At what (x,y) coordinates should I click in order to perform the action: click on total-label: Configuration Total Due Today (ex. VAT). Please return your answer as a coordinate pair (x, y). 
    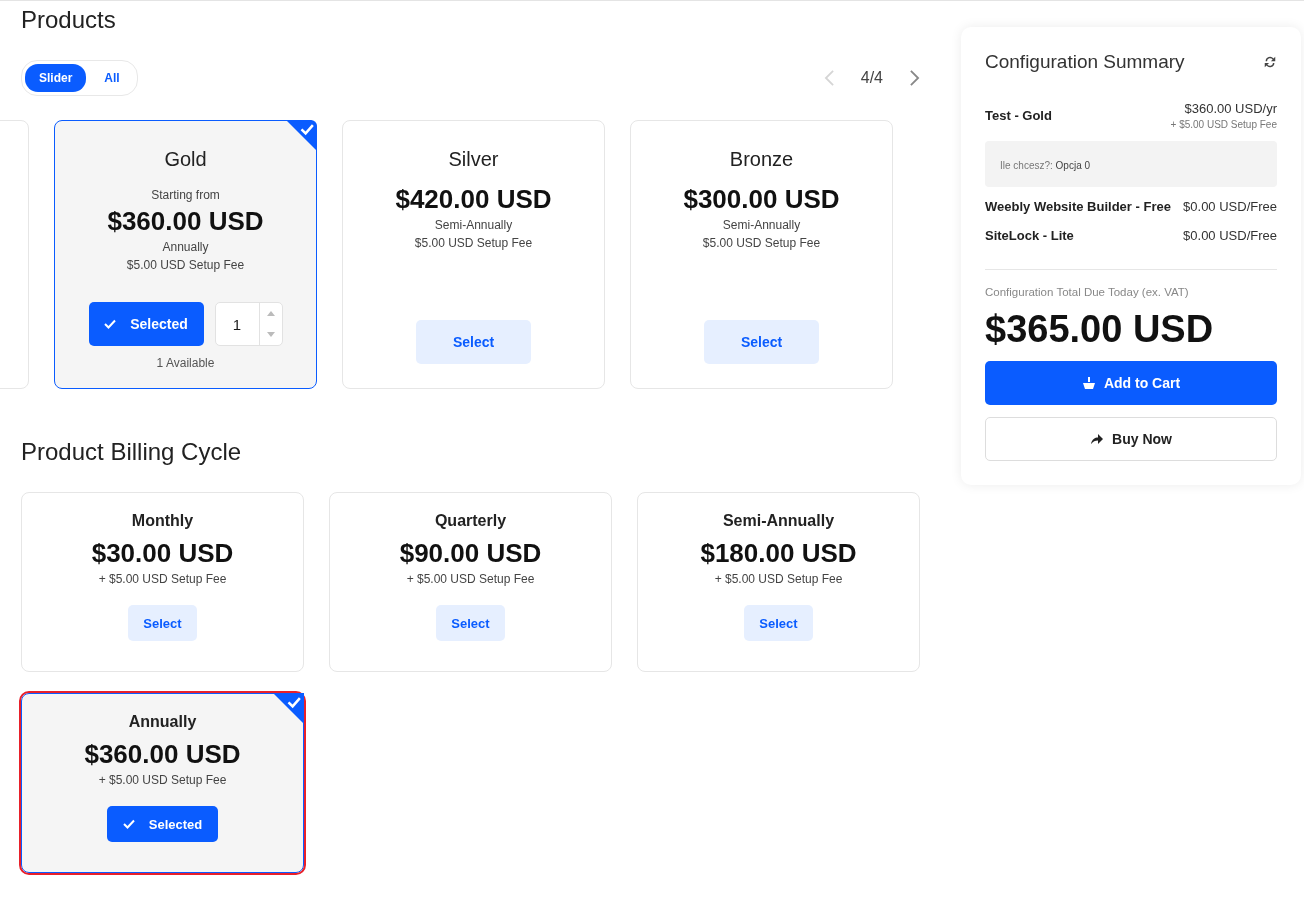
    Looking at the image, I should click on (1087, 292).